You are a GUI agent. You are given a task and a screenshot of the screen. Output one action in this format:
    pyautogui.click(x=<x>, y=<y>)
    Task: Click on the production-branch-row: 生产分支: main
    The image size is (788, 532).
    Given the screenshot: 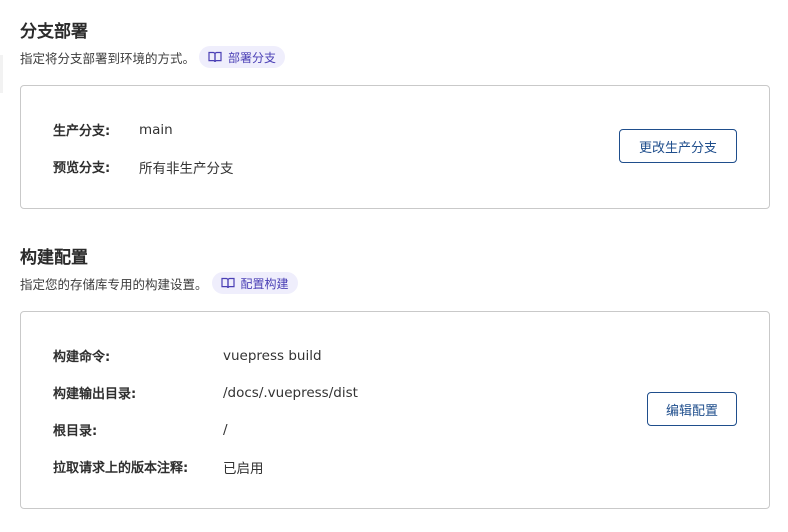 What is the action you would take?
    pyautogui.click(x=113, y=130)
    